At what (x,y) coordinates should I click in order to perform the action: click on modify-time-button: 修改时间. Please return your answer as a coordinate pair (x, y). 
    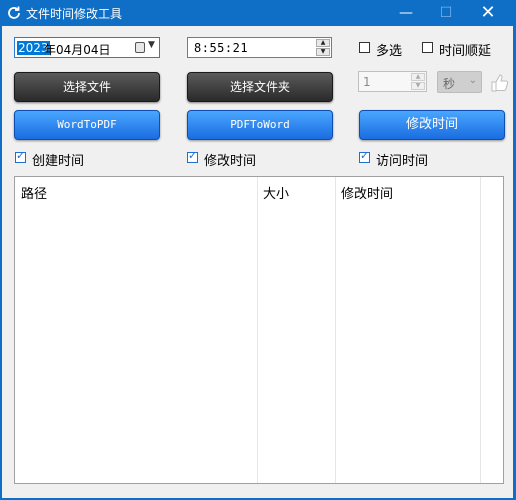
    Looking at the image, I should click on (432, 125).